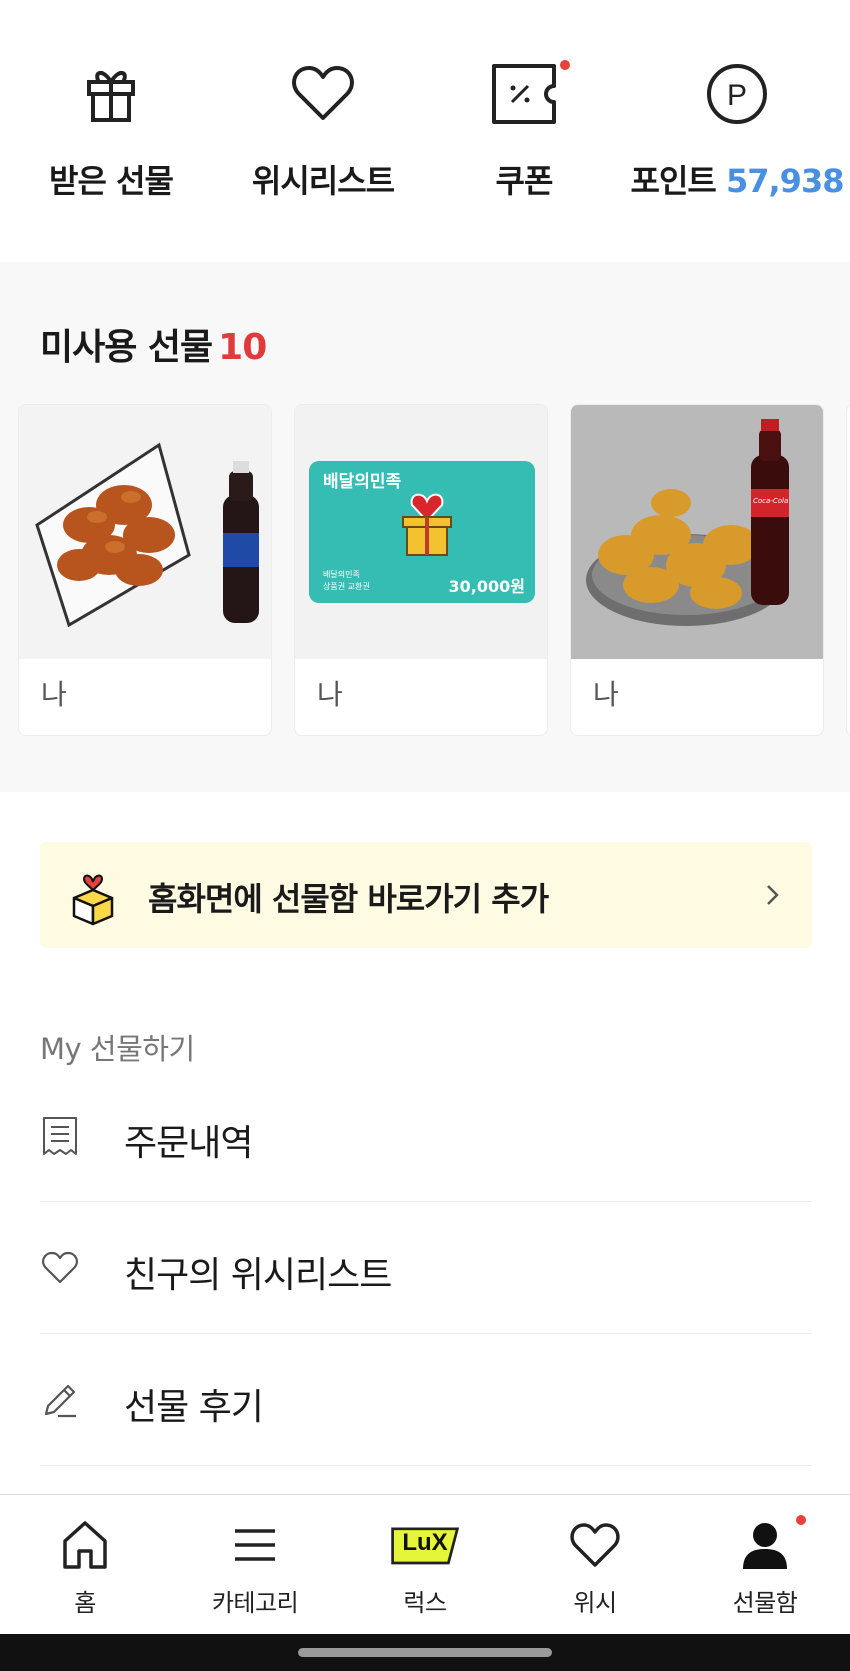 This screenshot has height=1671, width=850. What do you see at coordinates (426, 1400) in the screenshot?
I see `menu-gift-reviews: 선물 후기` at bounding box center [426, 1400].